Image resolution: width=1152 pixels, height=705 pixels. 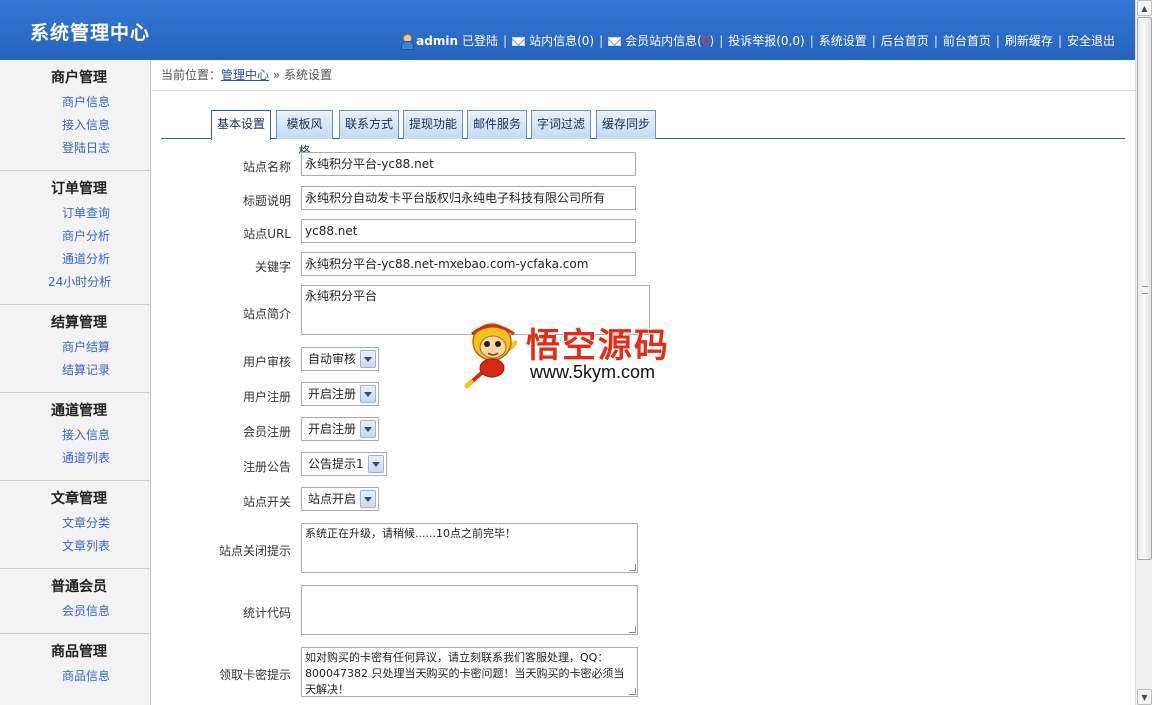 What do you see at coordinates (241, 125) in the screenshot?
I see `tab-basic: 基本设置` at bounding box center [241, 125].